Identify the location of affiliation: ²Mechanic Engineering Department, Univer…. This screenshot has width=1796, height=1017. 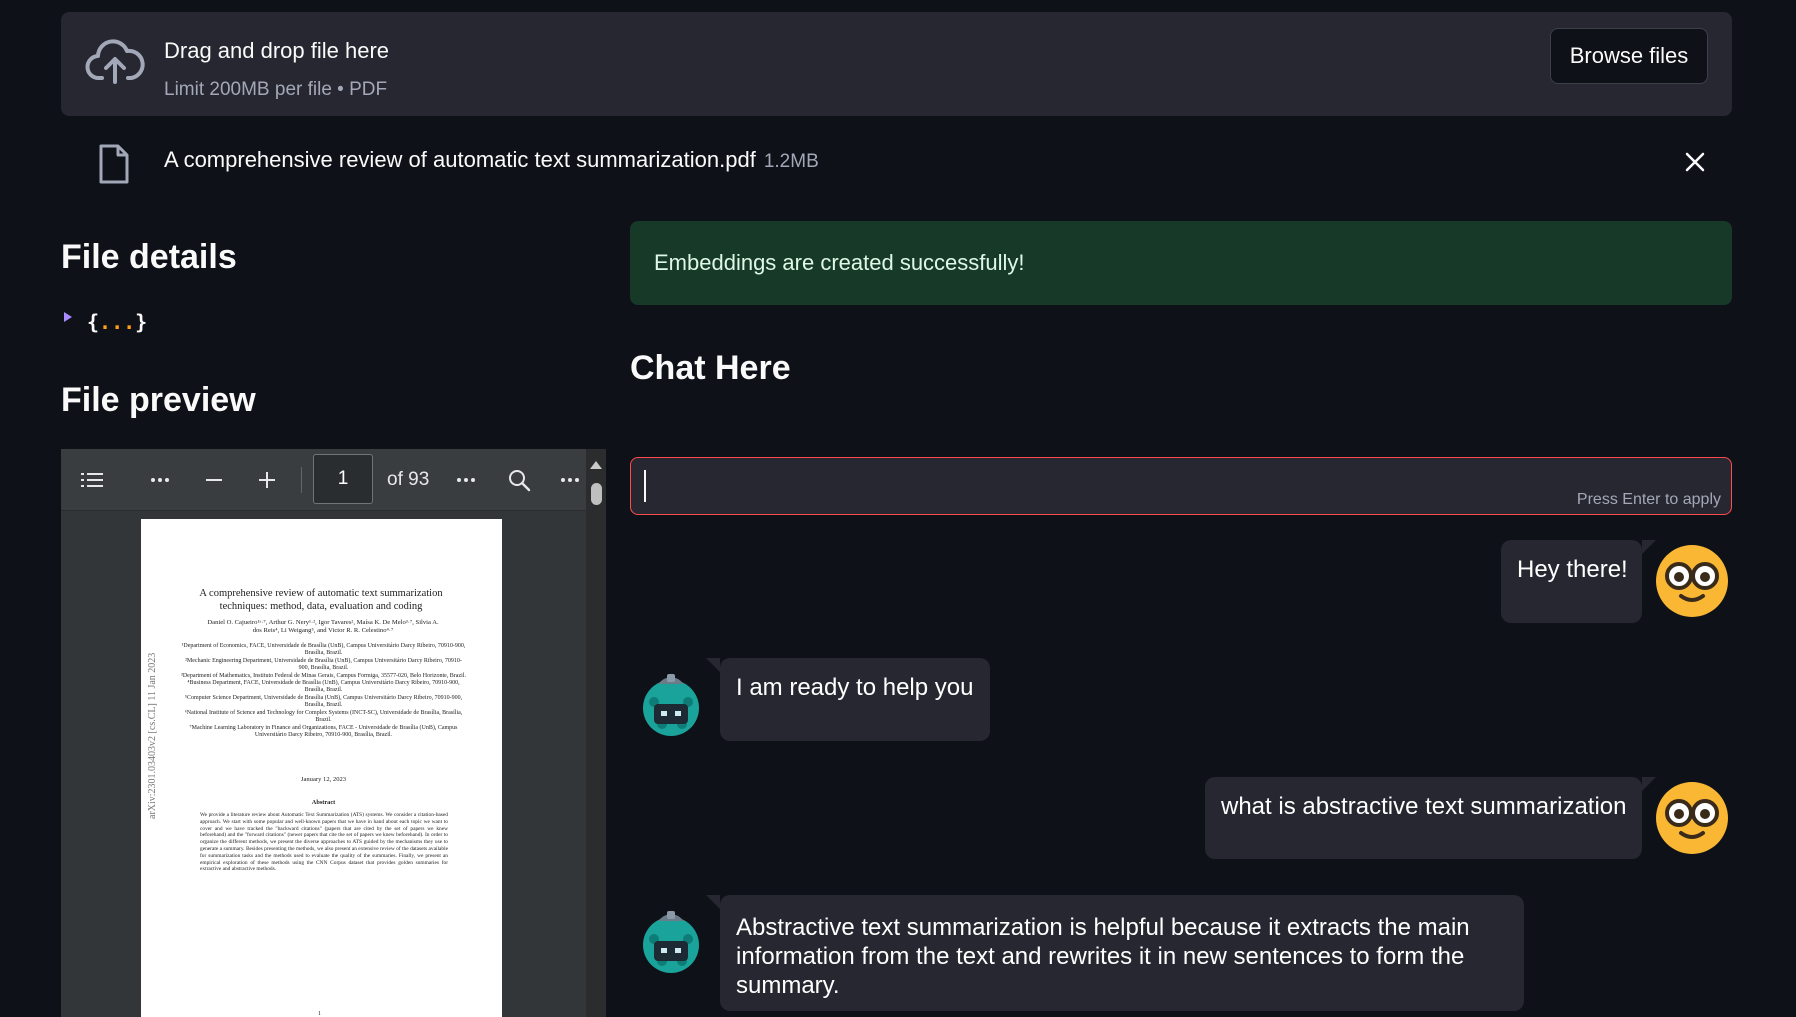
(323, 664).